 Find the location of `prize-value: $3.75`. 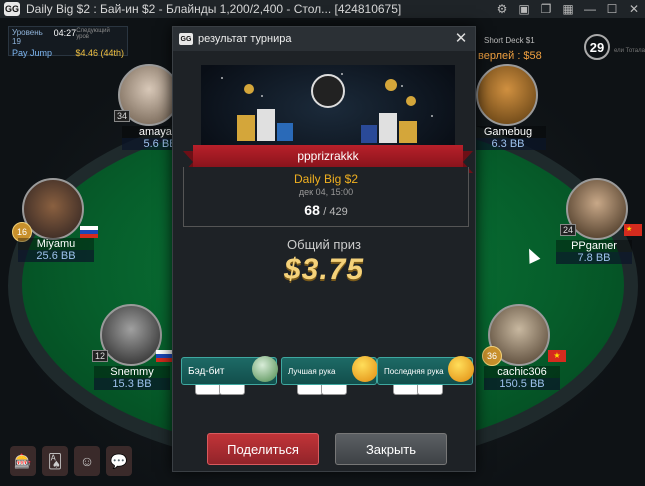

prize-value: $3.75 is located at coordinates (324, 269).